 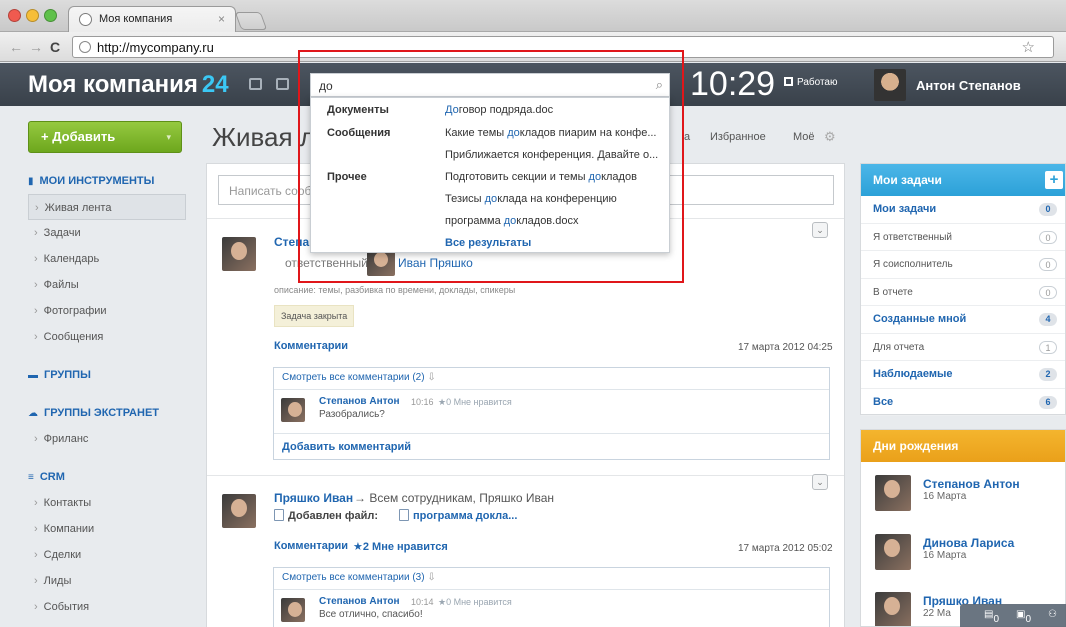 I want to click on work-status-button: Работаю, so click(x=811, y=82).